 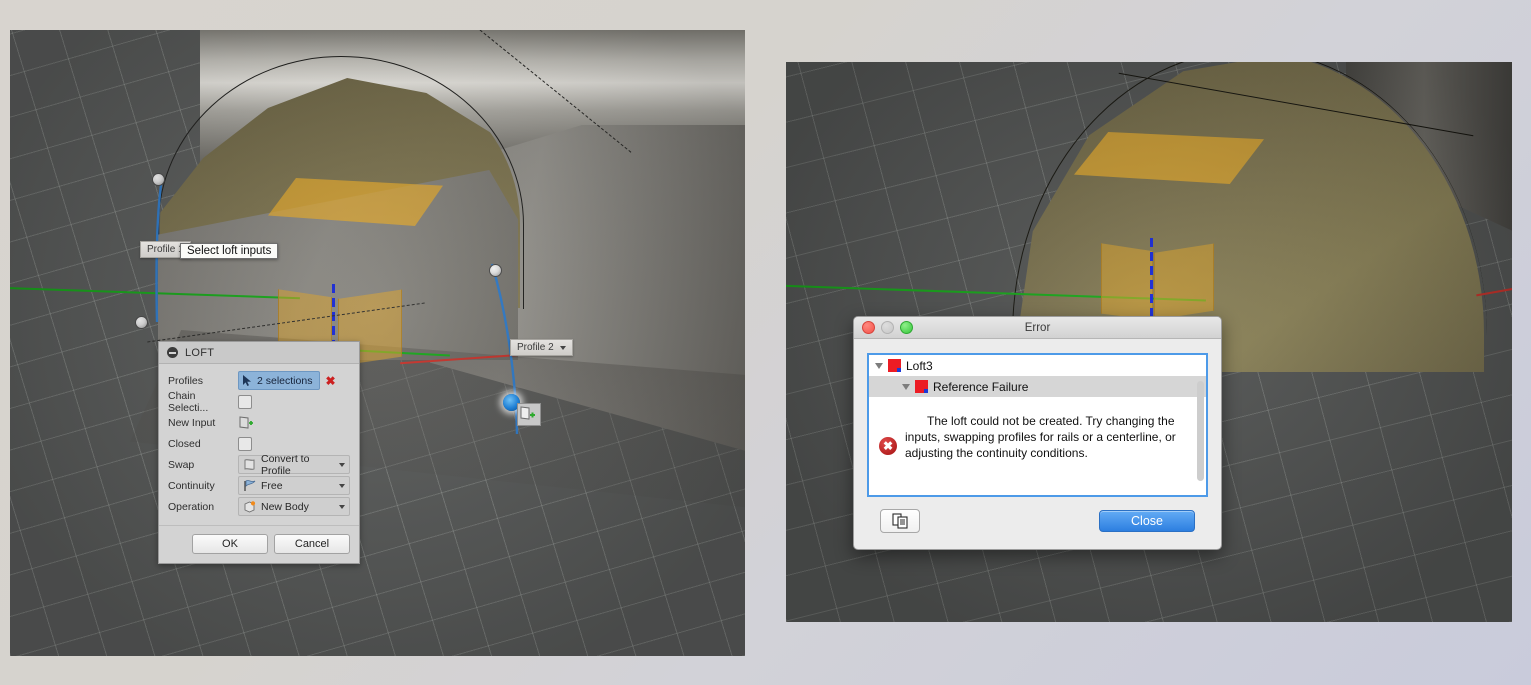 I want to click on loft-dialog-footer: OK Cancel, so click(x=259, y=544).